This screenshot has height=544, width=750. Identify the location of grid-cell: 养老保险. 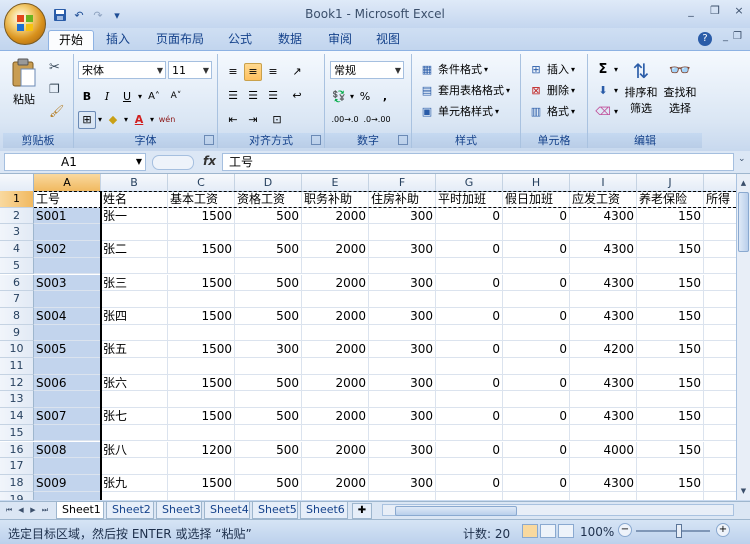
(670, 199).